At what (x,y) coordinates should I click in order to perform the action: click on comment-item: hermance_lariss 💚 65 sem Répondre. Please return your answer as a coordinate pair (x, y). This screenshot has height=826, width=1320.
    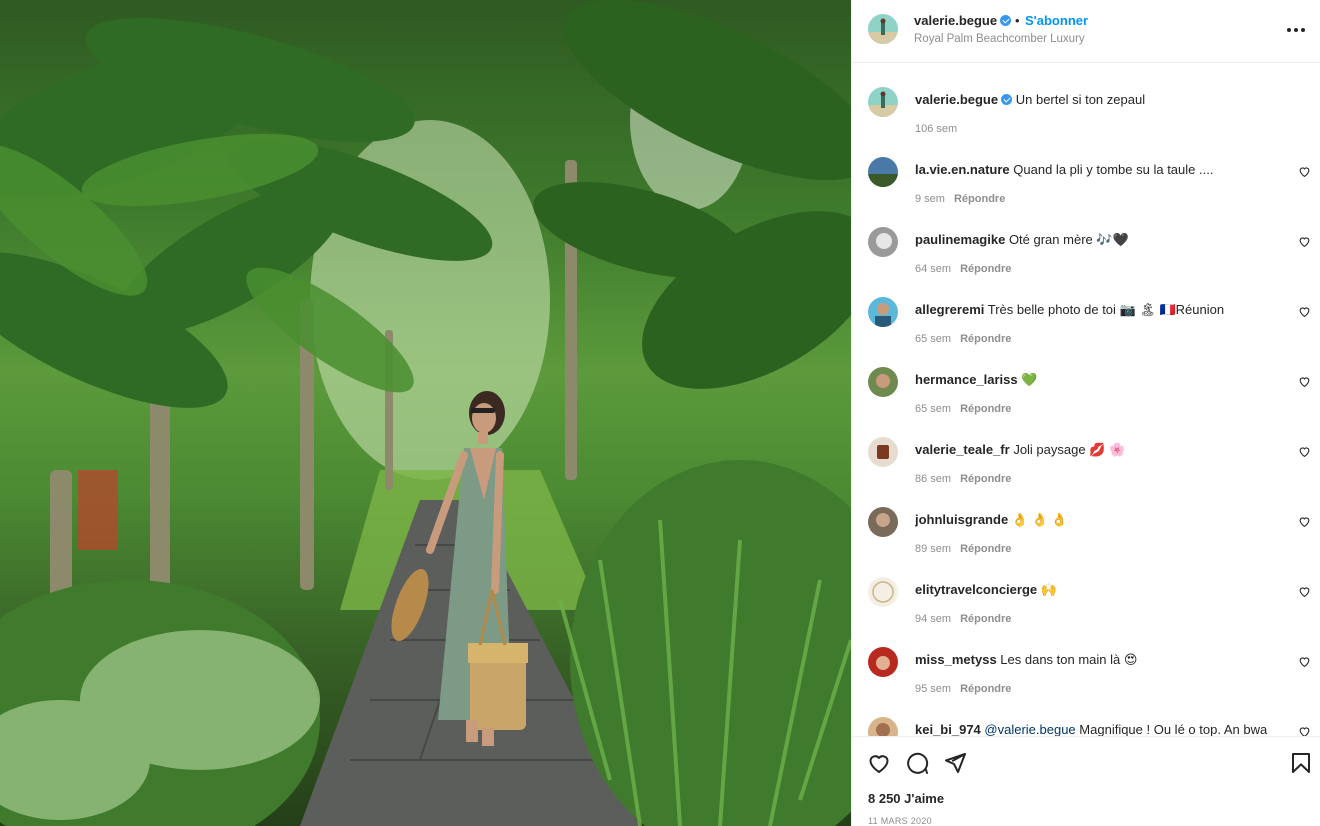
    Looking at the image, I should click on (1086, 396).